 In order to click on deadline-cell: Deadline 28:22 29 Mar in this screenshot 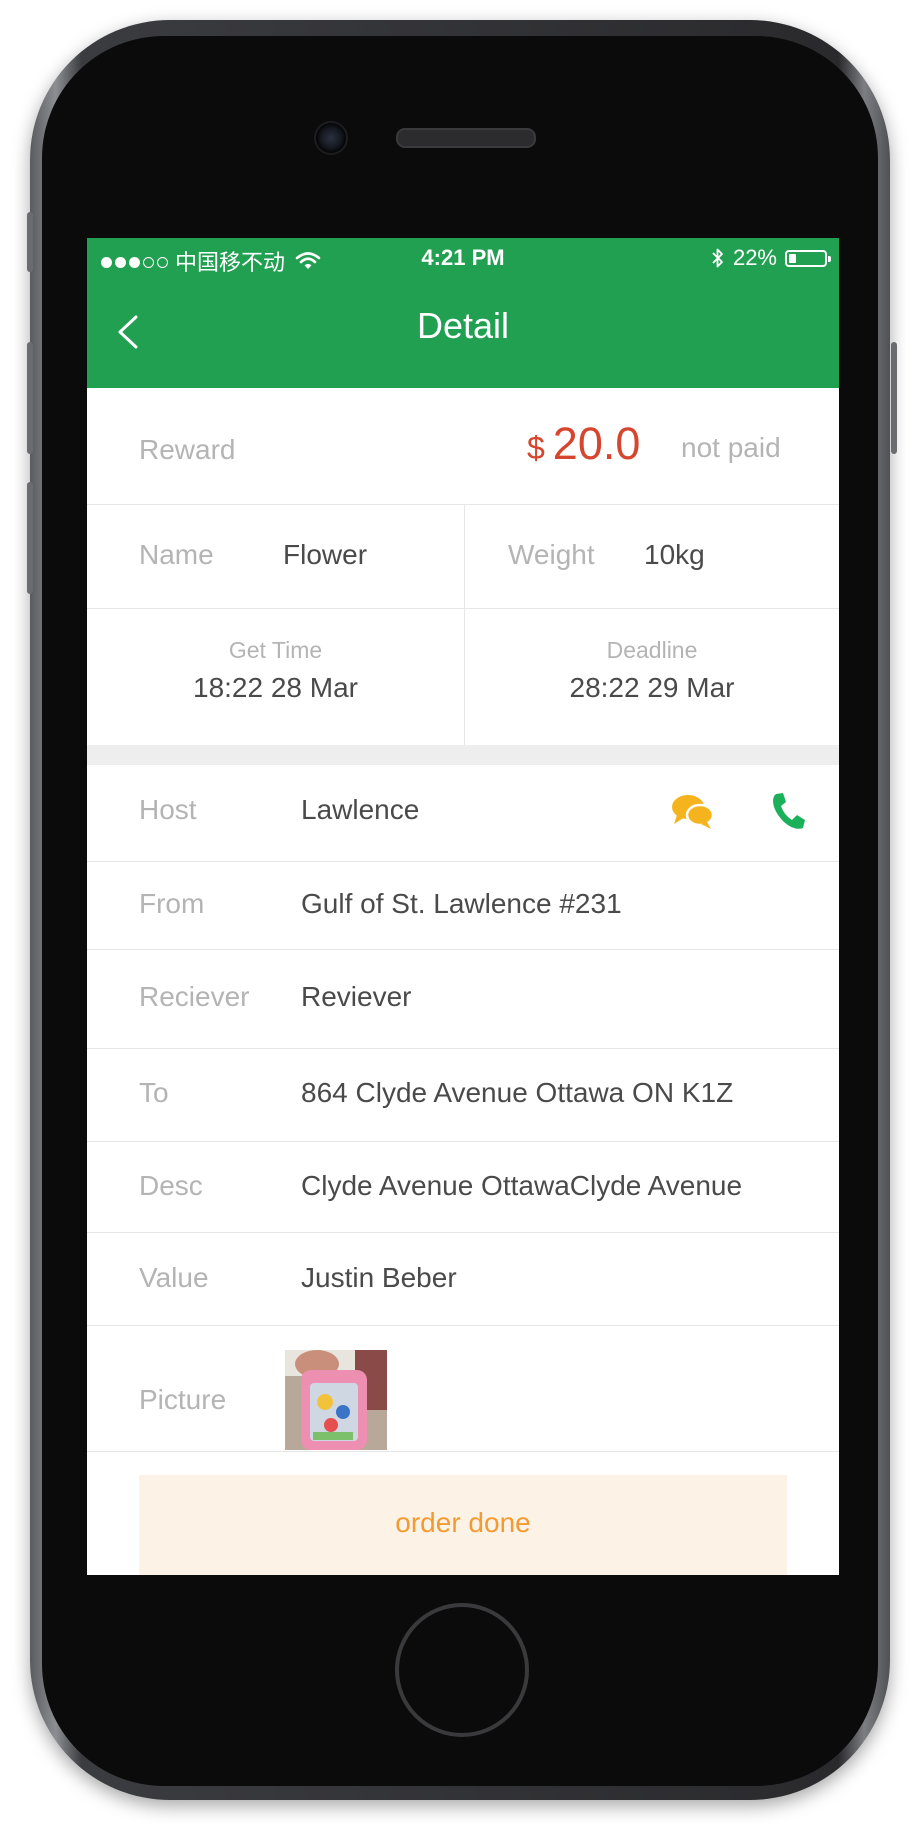, I will do `click(652, 677)`.